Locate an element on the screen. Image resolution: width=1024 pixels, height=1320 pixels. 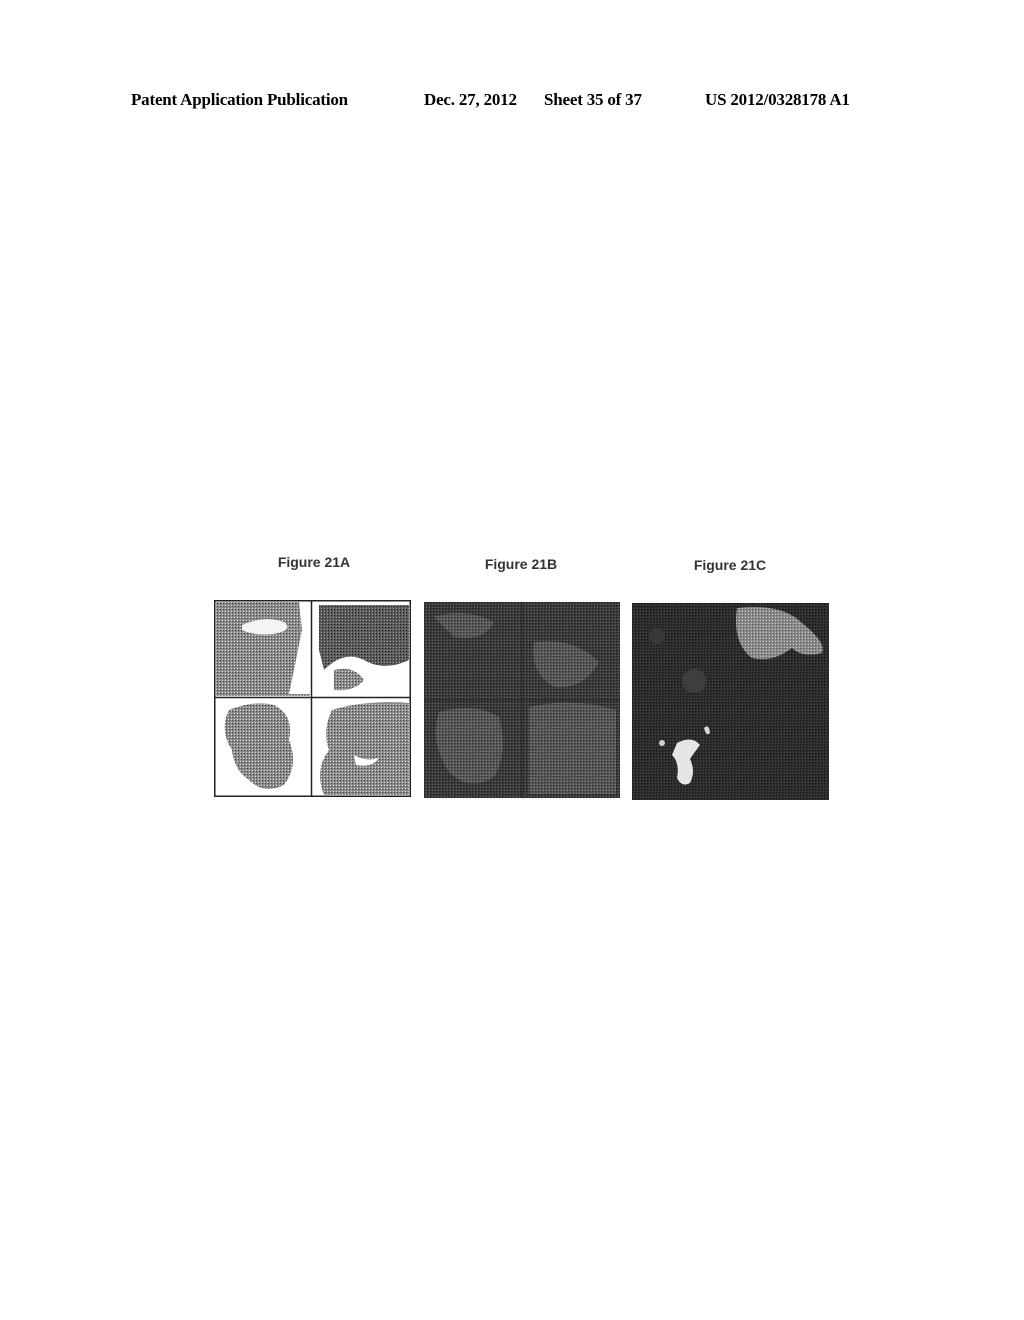
publication-date: Dec. 27, 2012 is located at coordinates (470, 99).